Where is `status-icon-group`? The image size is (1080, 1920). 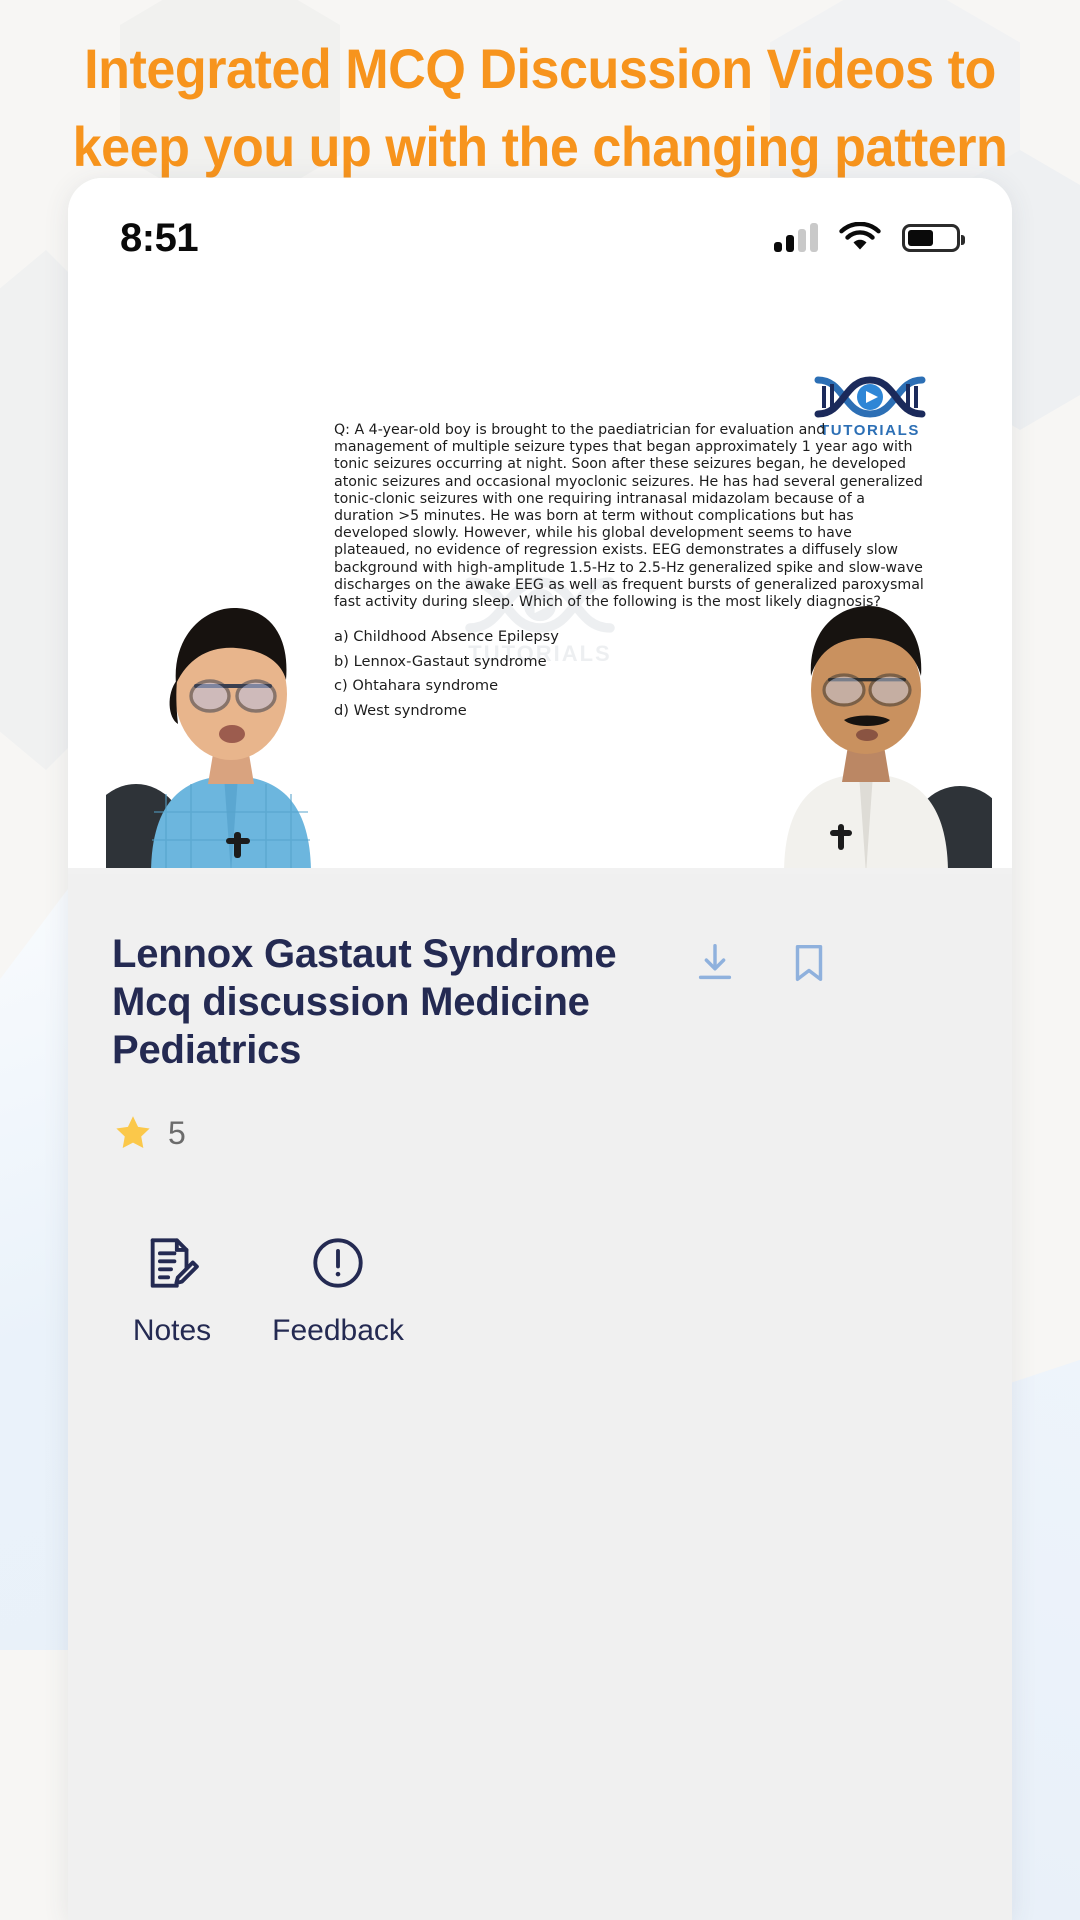 status-icon-group is located at coordinates (869, 238).